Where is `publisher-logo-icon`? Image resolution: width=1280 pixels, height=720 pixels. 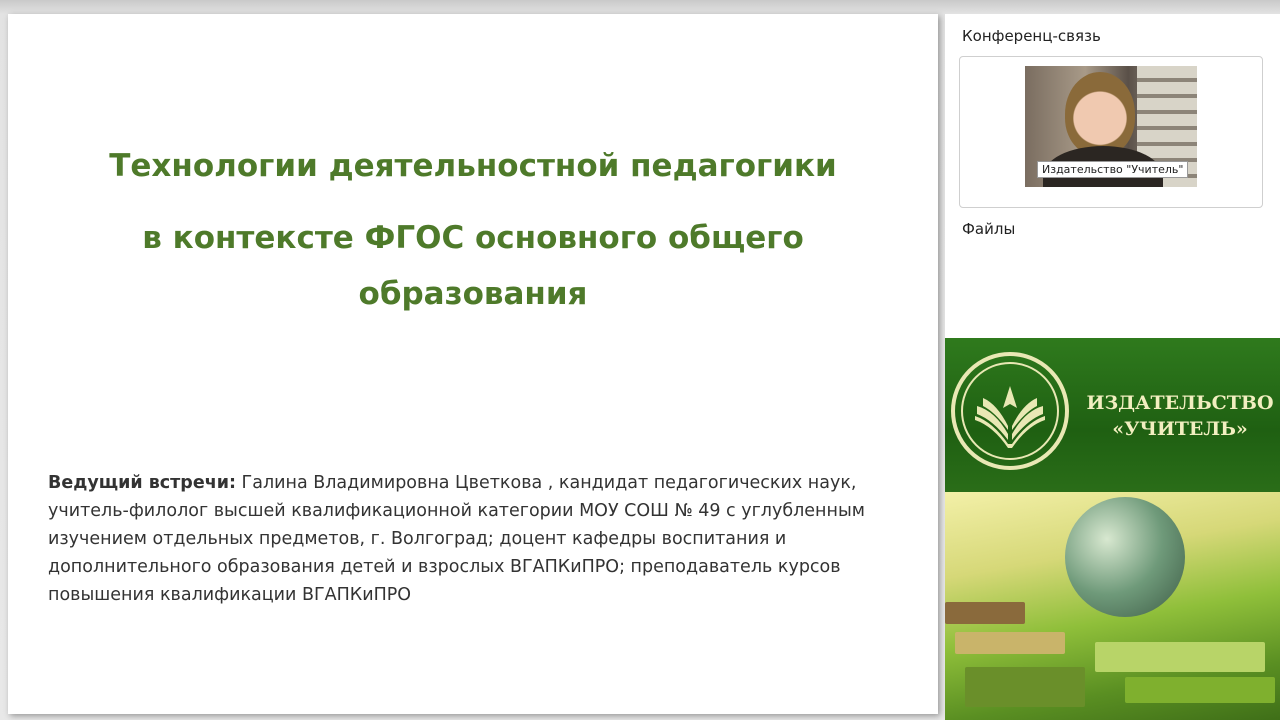 publisher-logo-icon is located at coordinates (1010, 411).